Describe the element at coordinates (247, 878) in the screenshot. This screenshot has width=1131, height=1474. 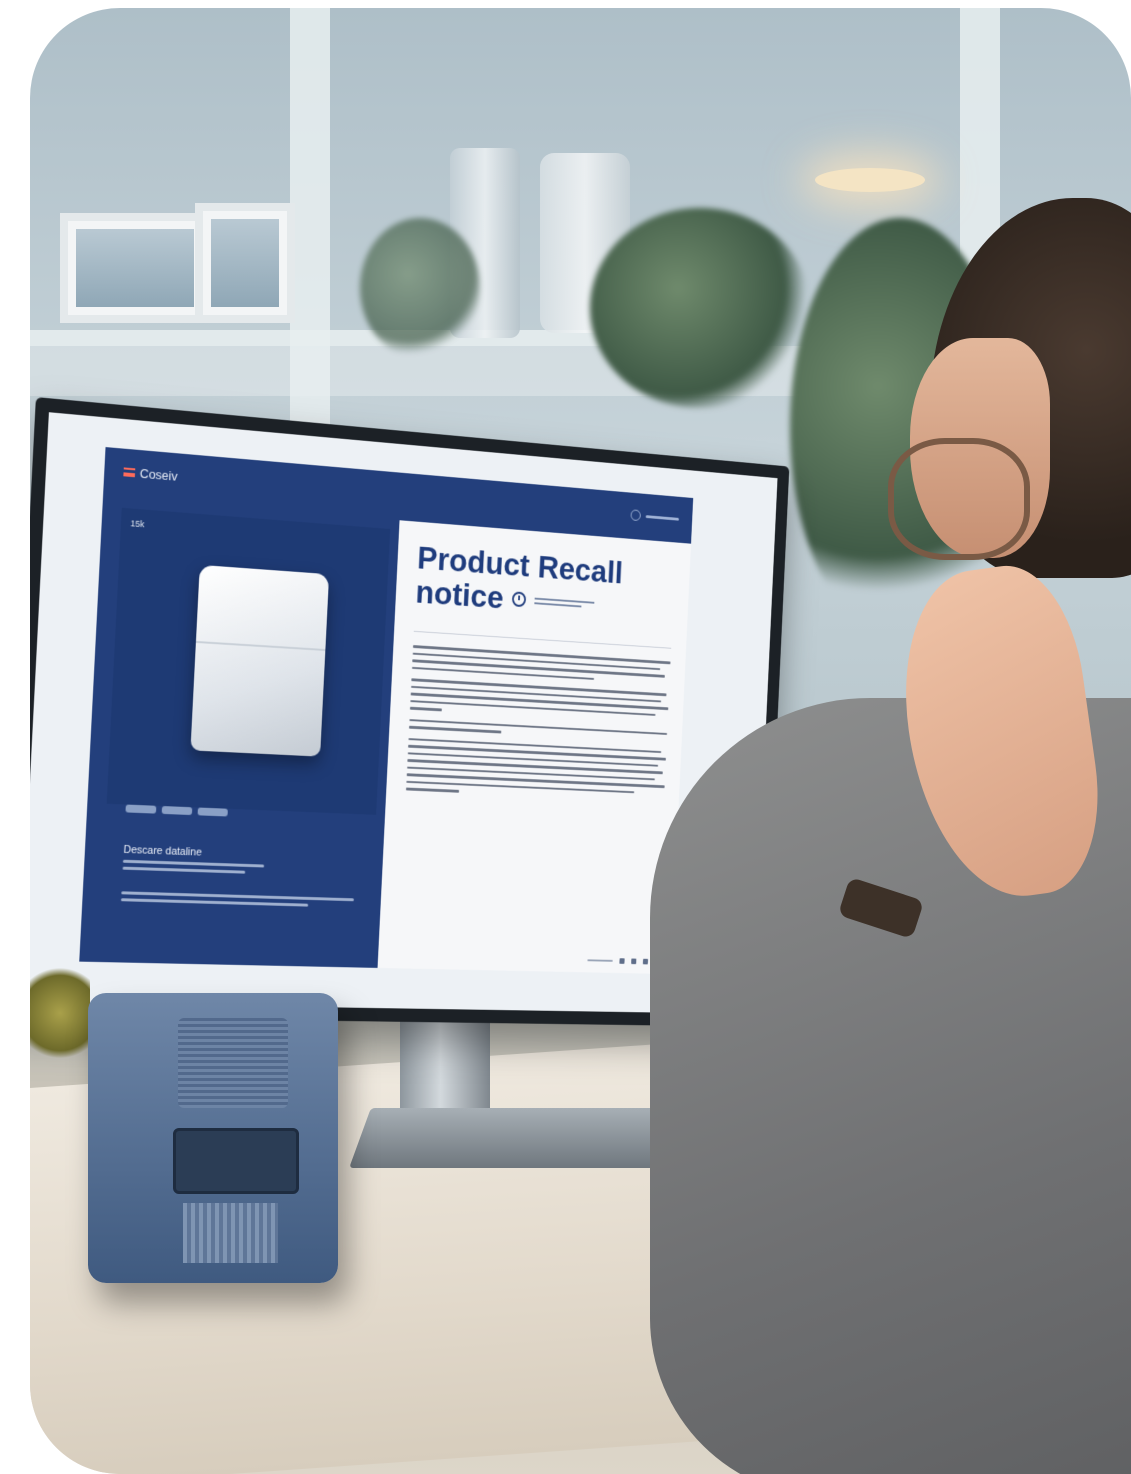
I see `product-caption: Descare dataline` at that location.